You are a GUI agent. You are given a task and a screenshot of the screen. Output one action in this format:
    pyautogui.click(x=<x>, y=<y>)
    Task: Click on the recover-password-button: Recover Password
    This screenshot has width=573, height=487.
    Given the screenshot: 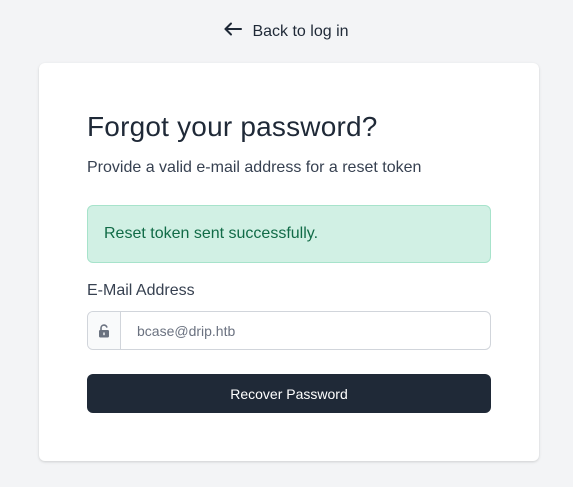 What is the action you would take?
    pyautogui.click(x=289, y=393)
    